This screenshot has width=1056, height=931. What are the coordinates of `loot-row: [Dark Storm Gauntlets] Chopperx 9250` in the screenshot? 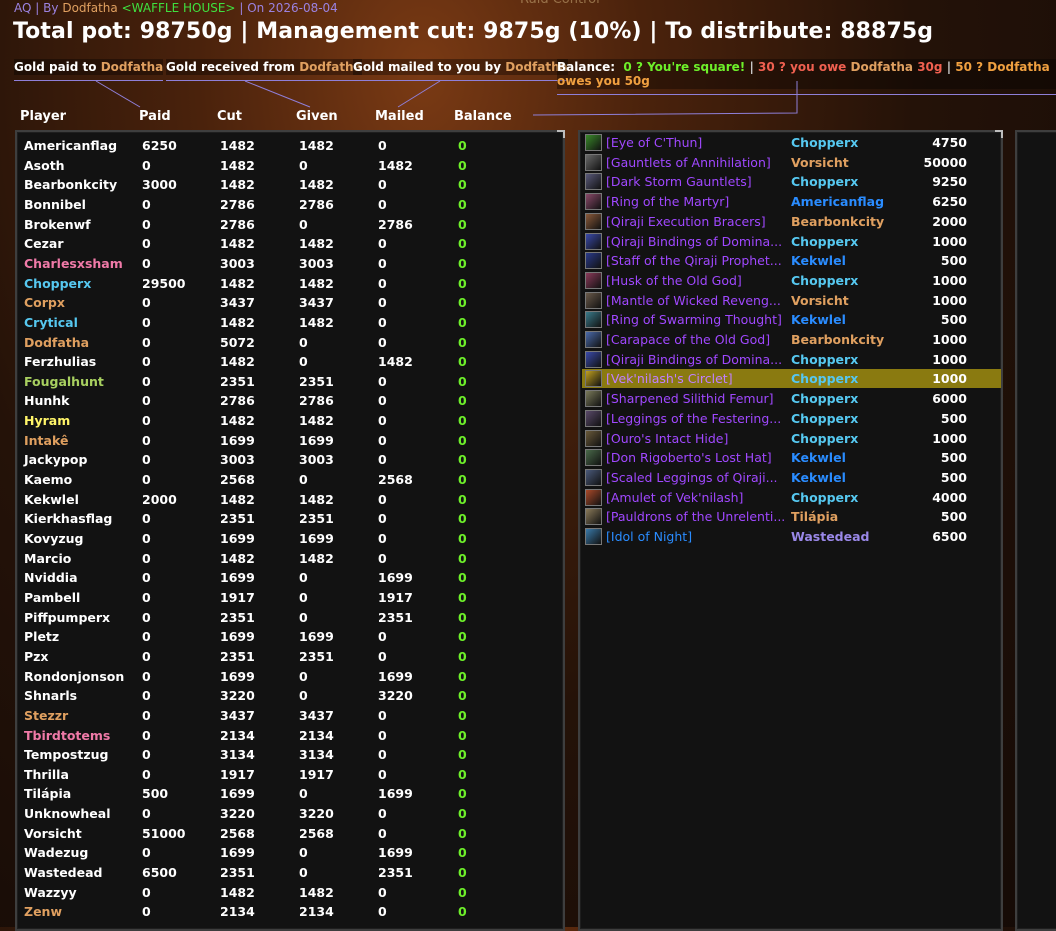 It's located at (791, 181).